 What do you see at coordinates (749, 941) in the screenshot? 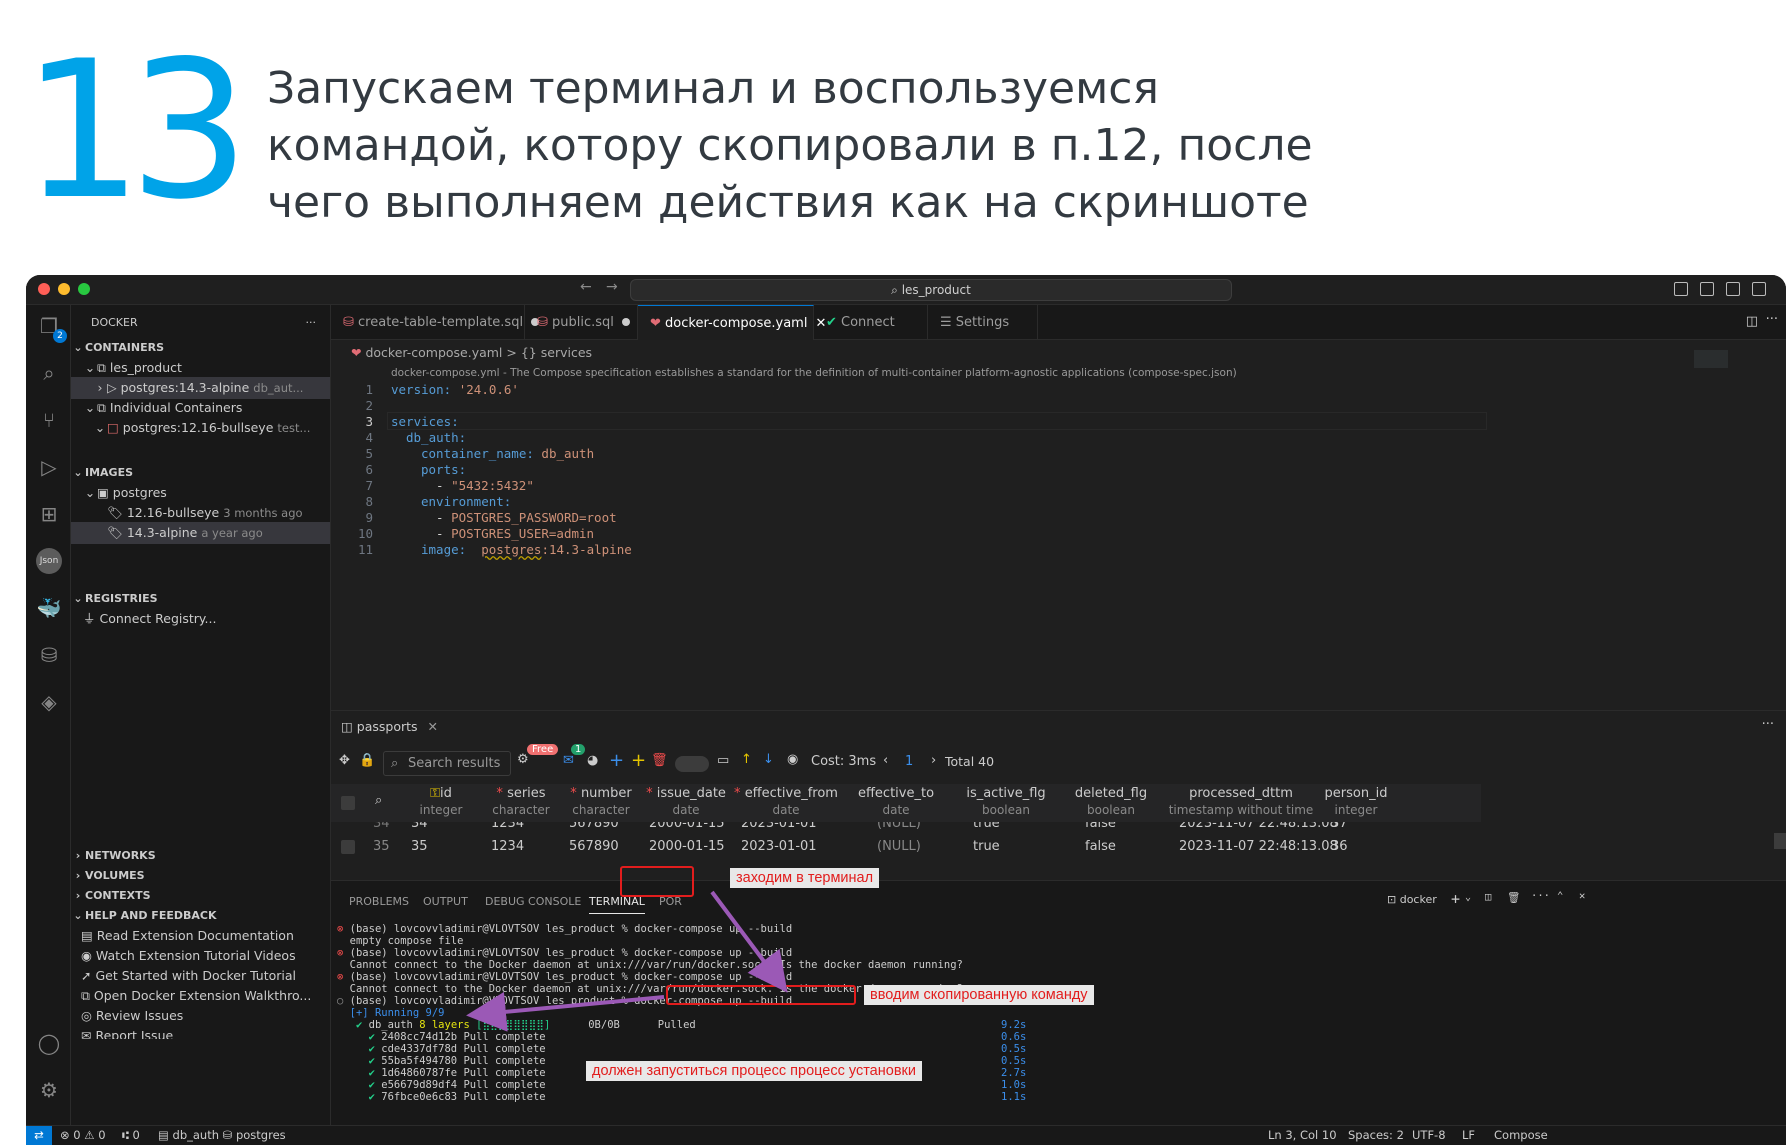
I see `arrow-to-command` at bounding box center [749, 941].